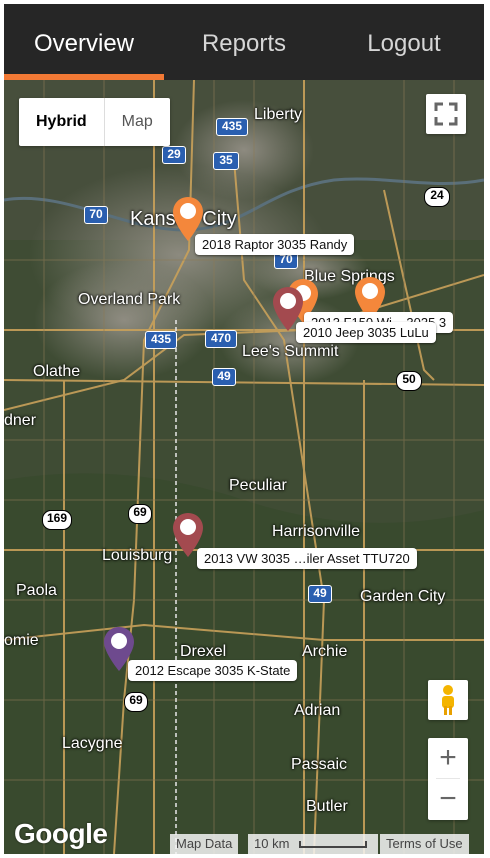 This screenshot has height=858, width=490. I want to click on top-nav: Overview Reports Logout, so click(244, 42).